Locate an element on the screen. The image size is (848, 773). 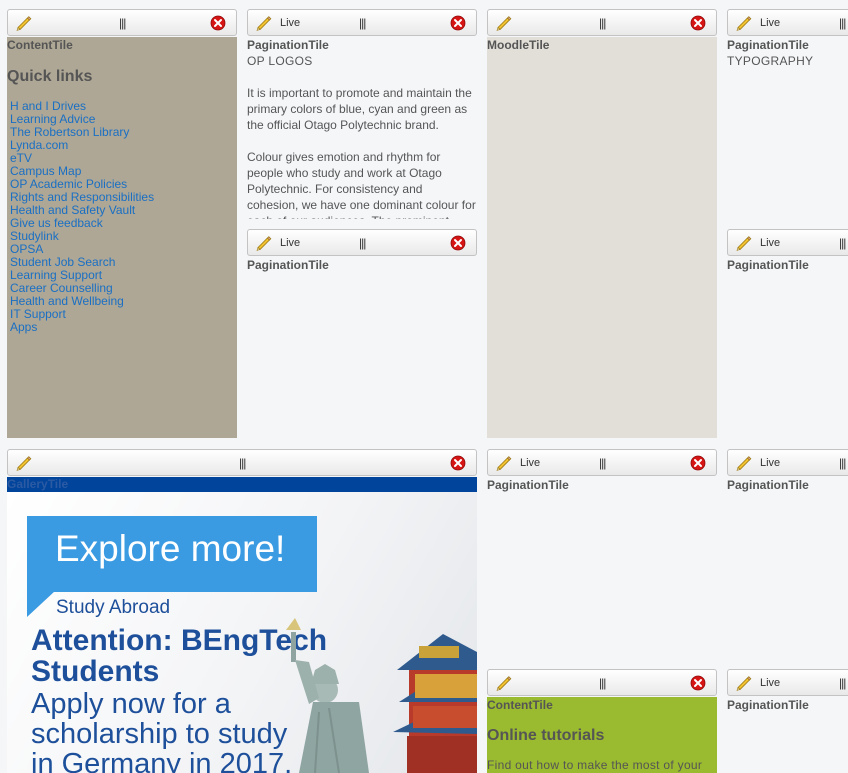
temple-graphic is located at coordinates (435, 703).